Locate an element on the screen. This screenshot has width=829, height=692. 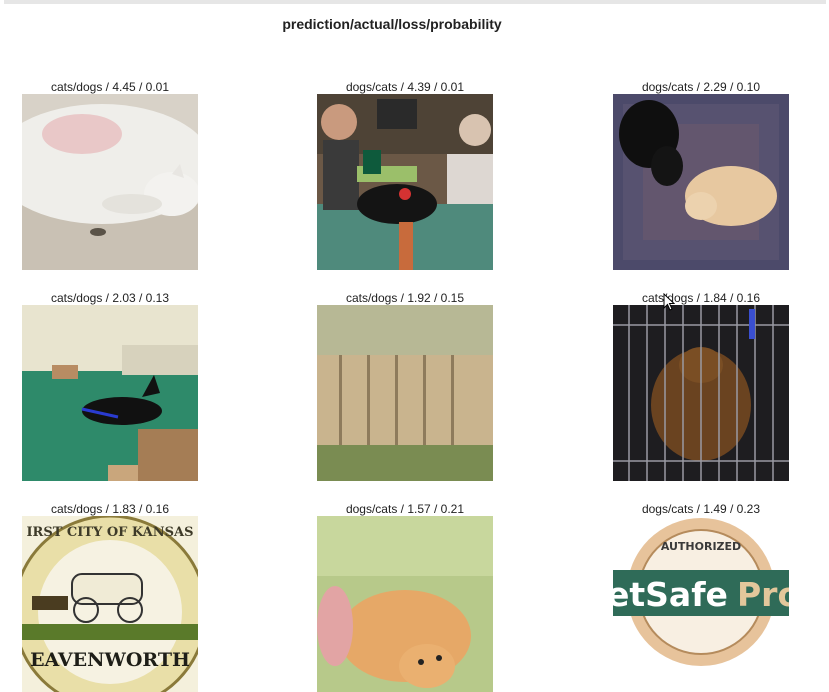
panel-label: cats/dogs / 4.45 / 0.01 is located at coordinates (110, 87).